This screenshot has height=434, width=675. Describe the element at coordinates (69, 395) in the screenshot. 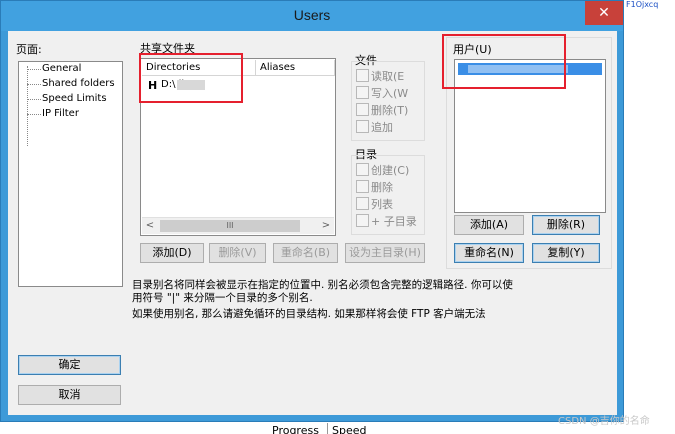

I see `cancel-button: 取消` at that location.